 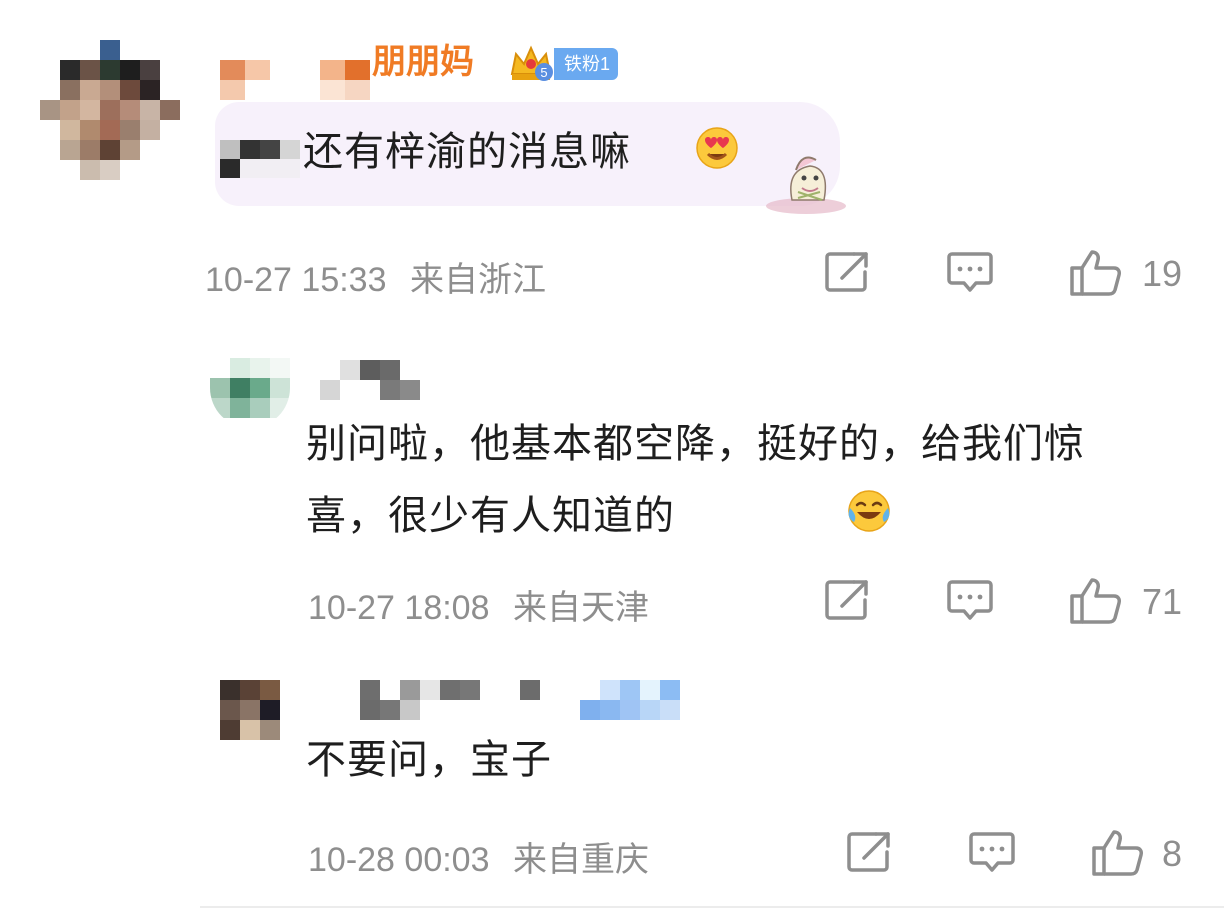 I want to click on badge-label: 铁粉1, so click(x=586, y=64).